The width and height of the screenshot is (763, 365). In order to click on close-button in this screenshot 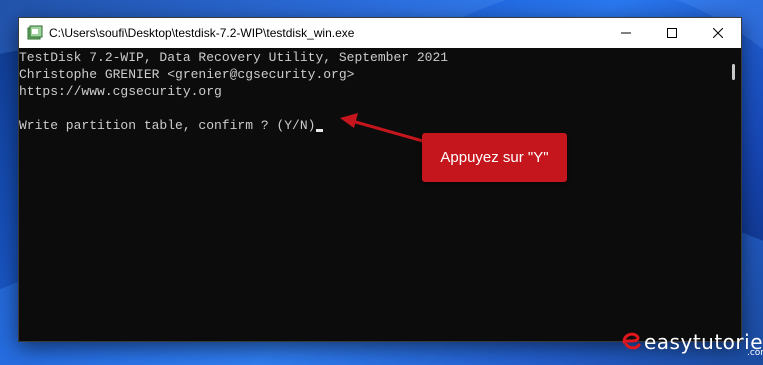, I will do `click(718, 33)`.